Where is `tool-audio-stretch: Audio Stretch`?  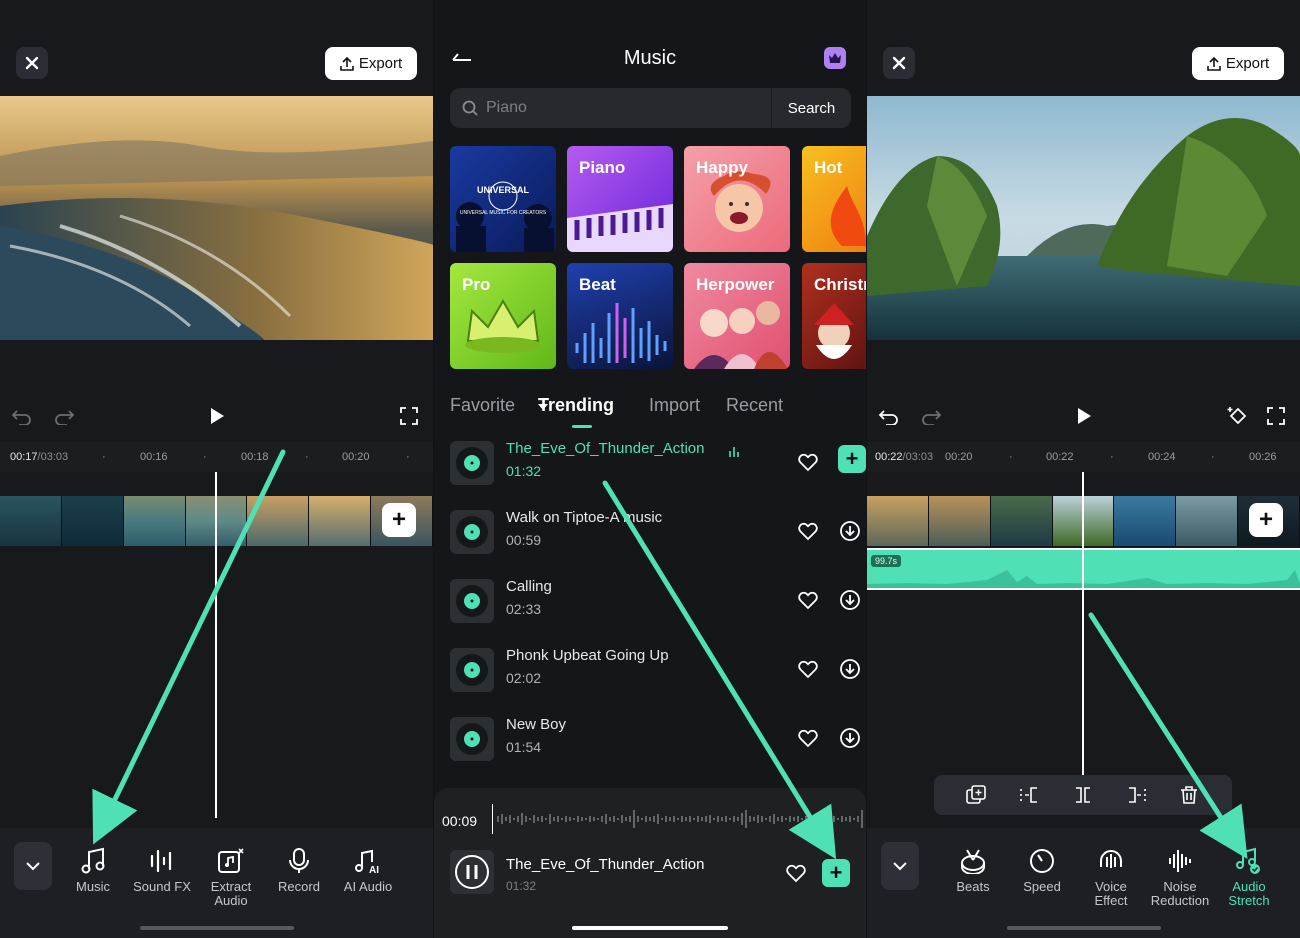 tool-audio-stretch: Audio Stretch is located at coordinates (1249, 877).